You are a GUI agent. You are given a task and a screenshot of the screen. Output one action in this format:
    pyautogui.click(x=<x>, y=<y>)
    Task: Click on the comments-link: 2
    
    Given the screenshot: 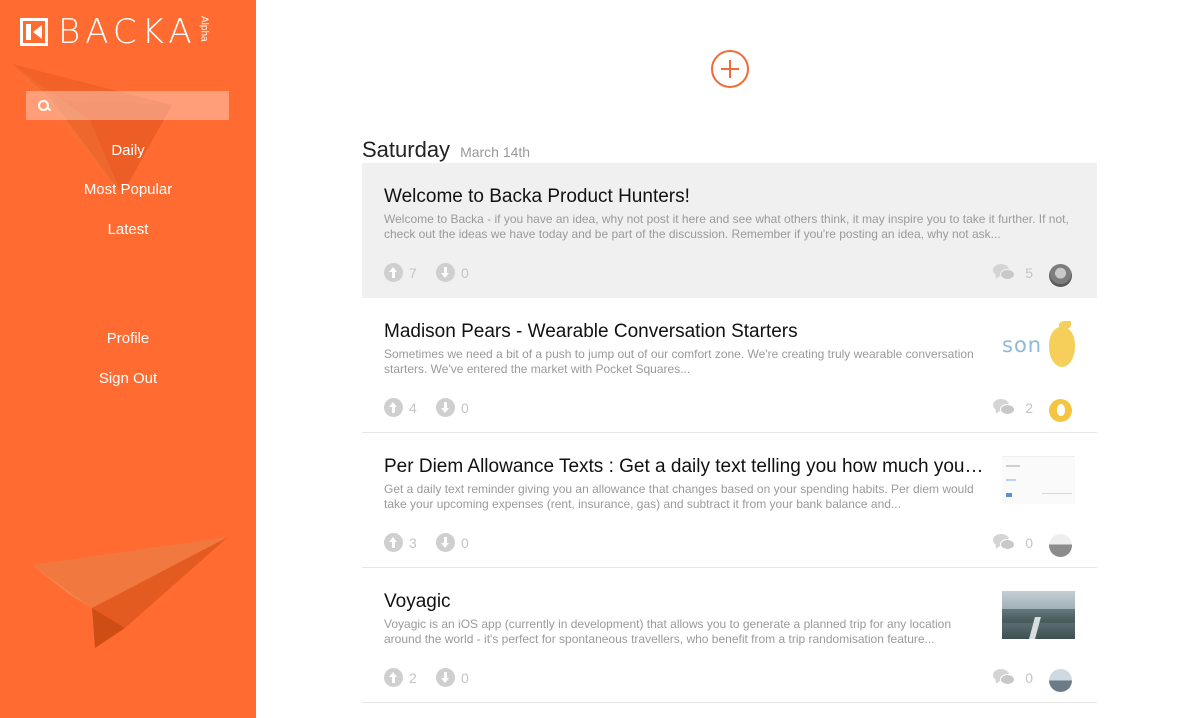 What is the action you would take?
    pyautogui.click(x=1013, y=407)
    